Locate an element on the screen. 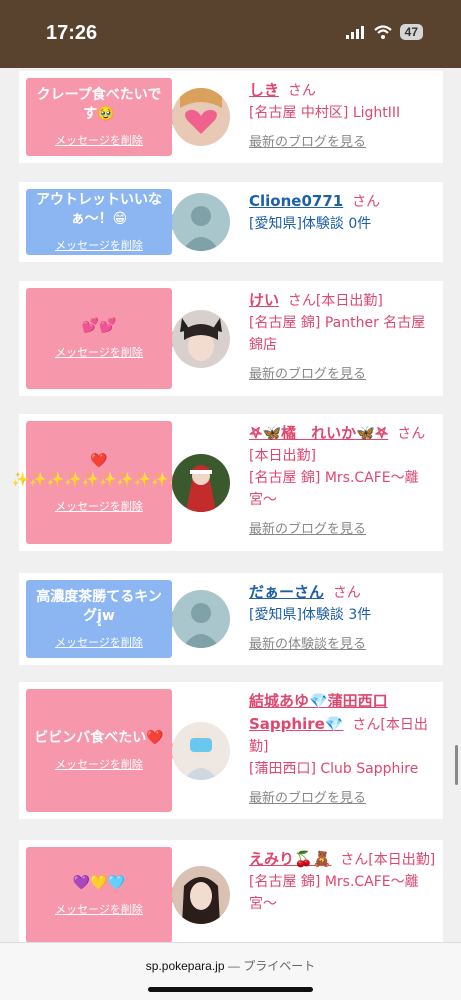  name-line: けい さん[本日出勤] is located at coordinates (343, 300).